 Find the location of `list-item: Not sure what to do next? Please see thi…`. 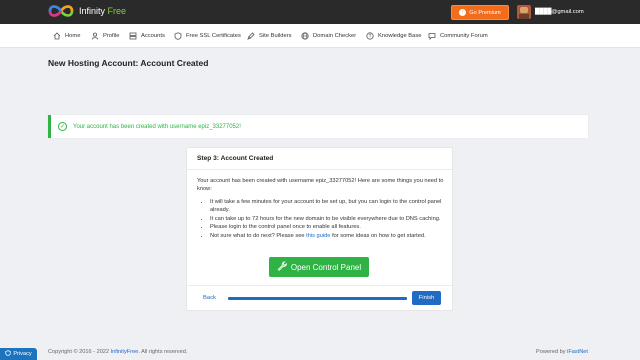

list-item: Not sure what to do next? Please see thi… is located at coordinates (328, 236).